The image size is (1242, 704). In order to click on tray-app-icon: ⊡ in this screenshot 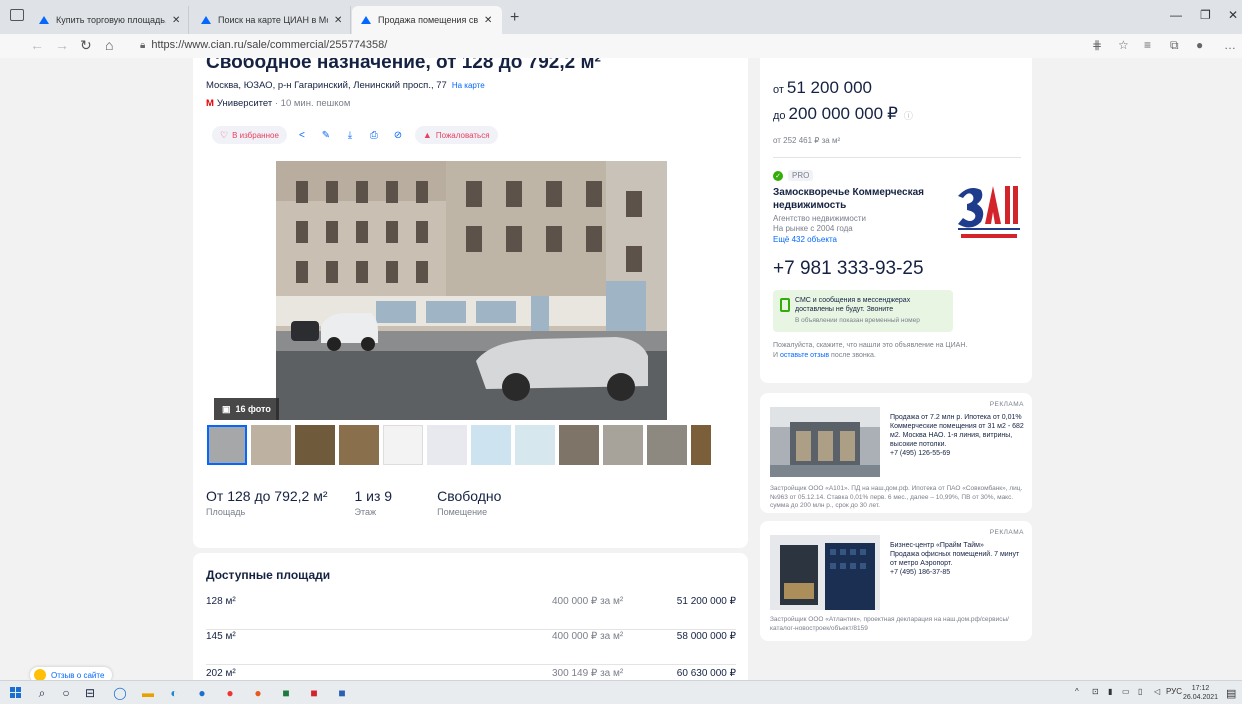, I will do `click(1095, 691)`.